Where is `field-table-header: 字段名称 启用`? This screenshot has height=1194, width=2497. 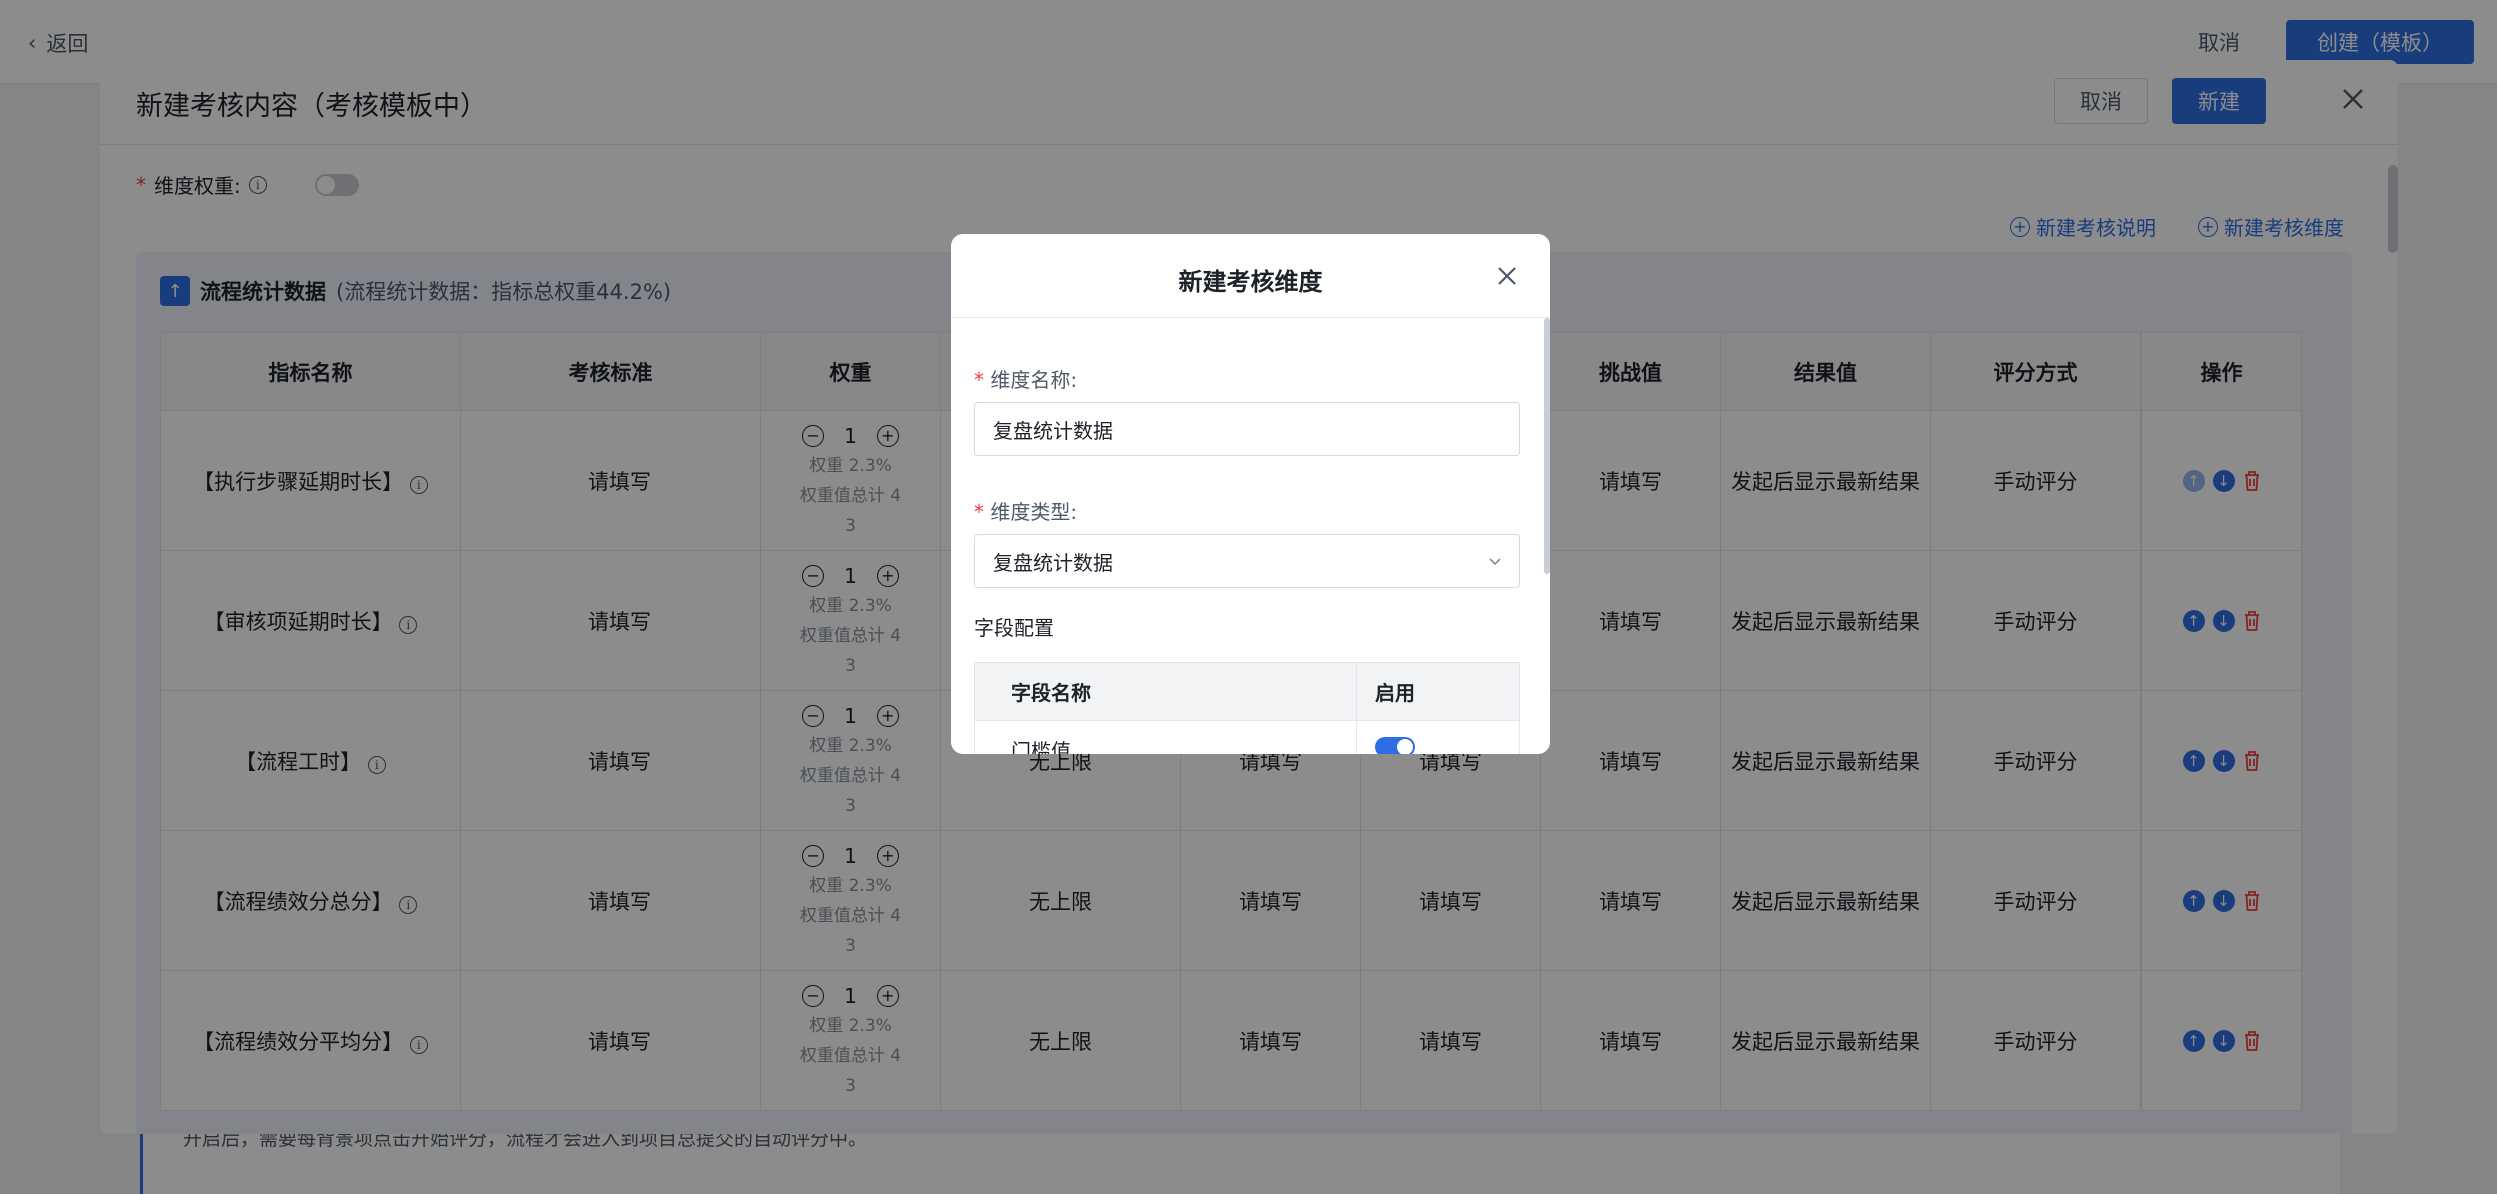 field-table-header: 字段名称 启用 is located at coordinates (1247, 691).